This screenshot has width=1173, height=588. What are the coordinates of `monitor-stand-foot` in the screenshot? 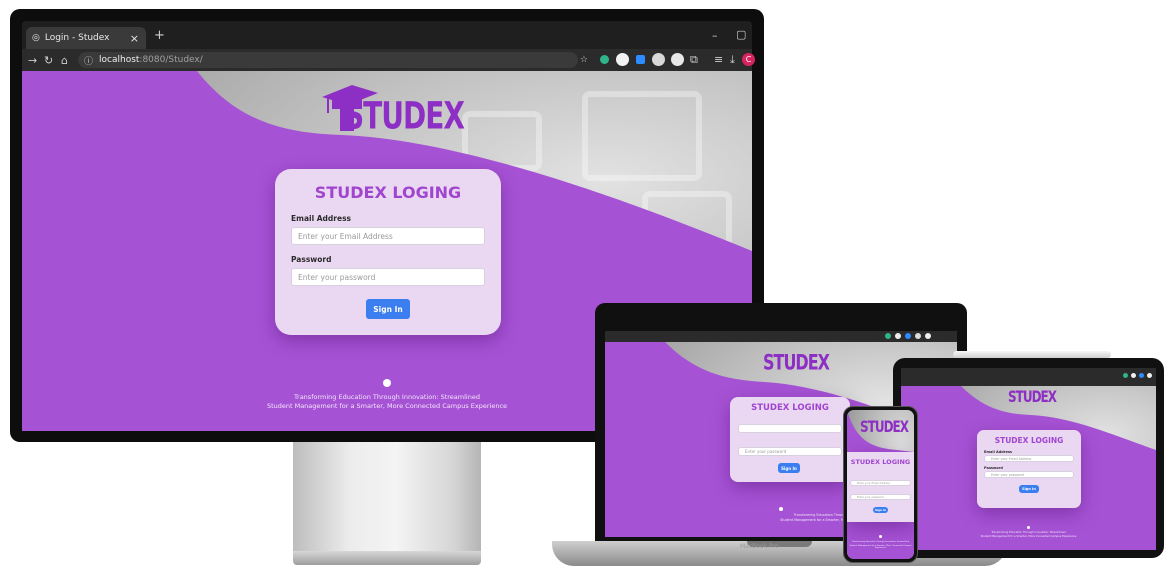 It's located at (387, 558).